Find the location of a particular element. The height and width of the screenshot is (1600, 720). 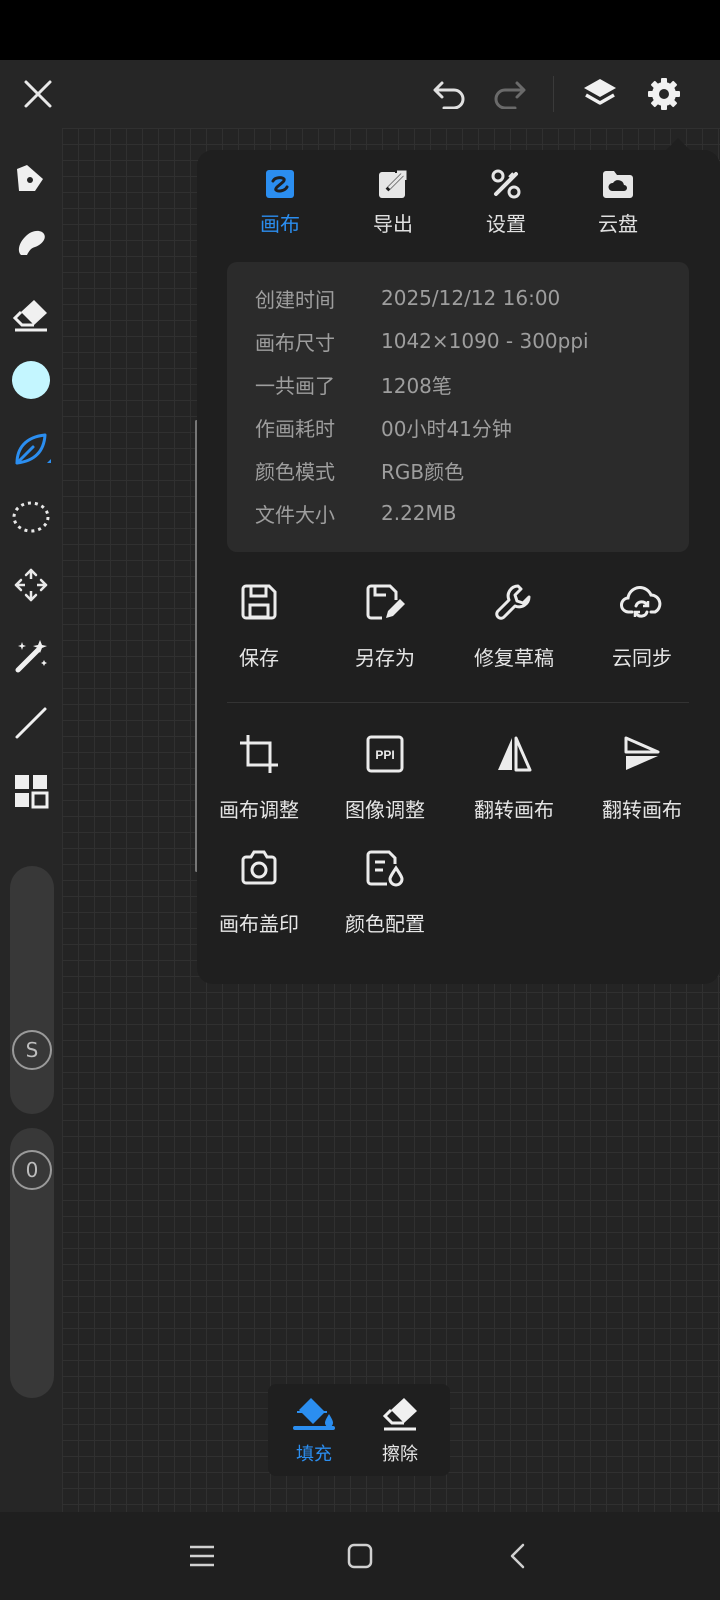

export-icon is located at coordinates (393, 186).